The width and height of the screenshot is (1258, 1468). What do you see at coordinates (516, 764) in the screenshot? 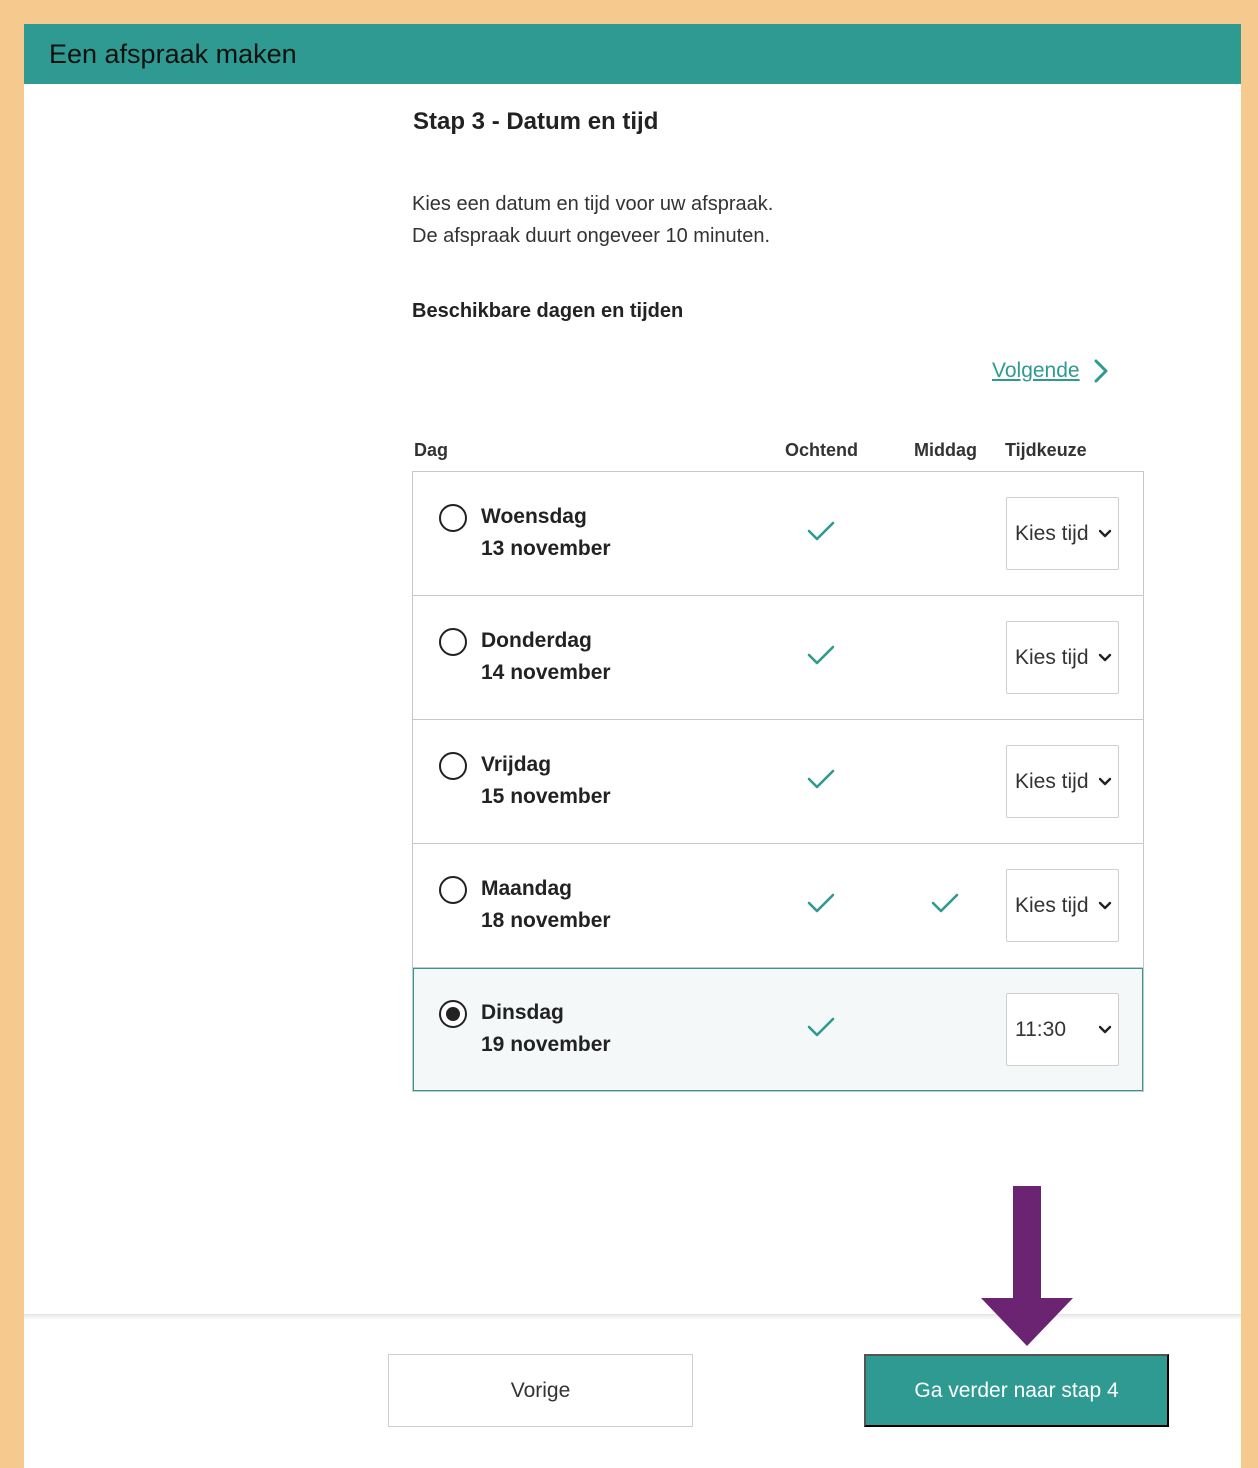
I see `day-name: Vrijdag` at bounding box center [516, 764].